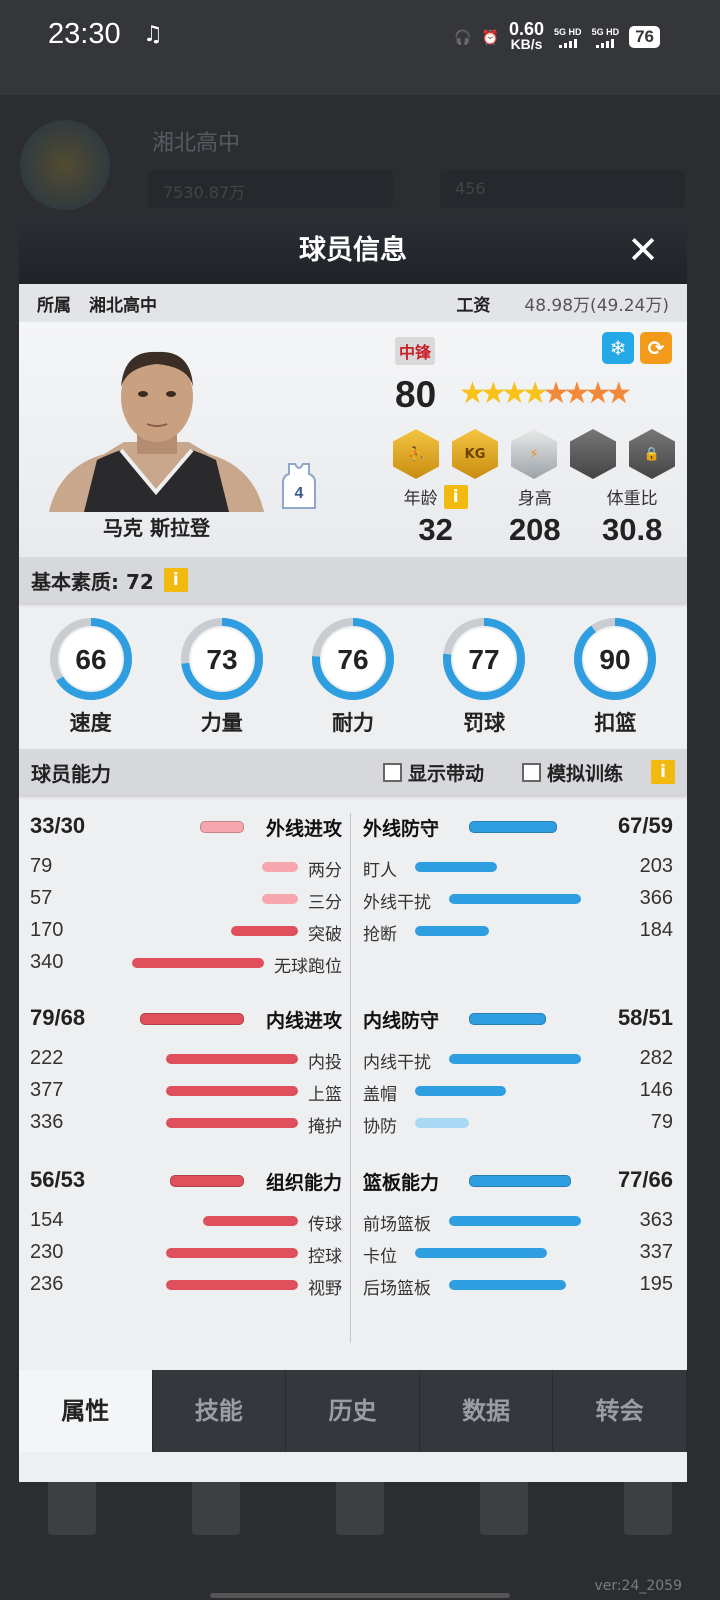  What do you see at coordinates (397, 1289) in the screenshot?
I see `right-label: 后场篮板` at bounding box center [397, 1289].